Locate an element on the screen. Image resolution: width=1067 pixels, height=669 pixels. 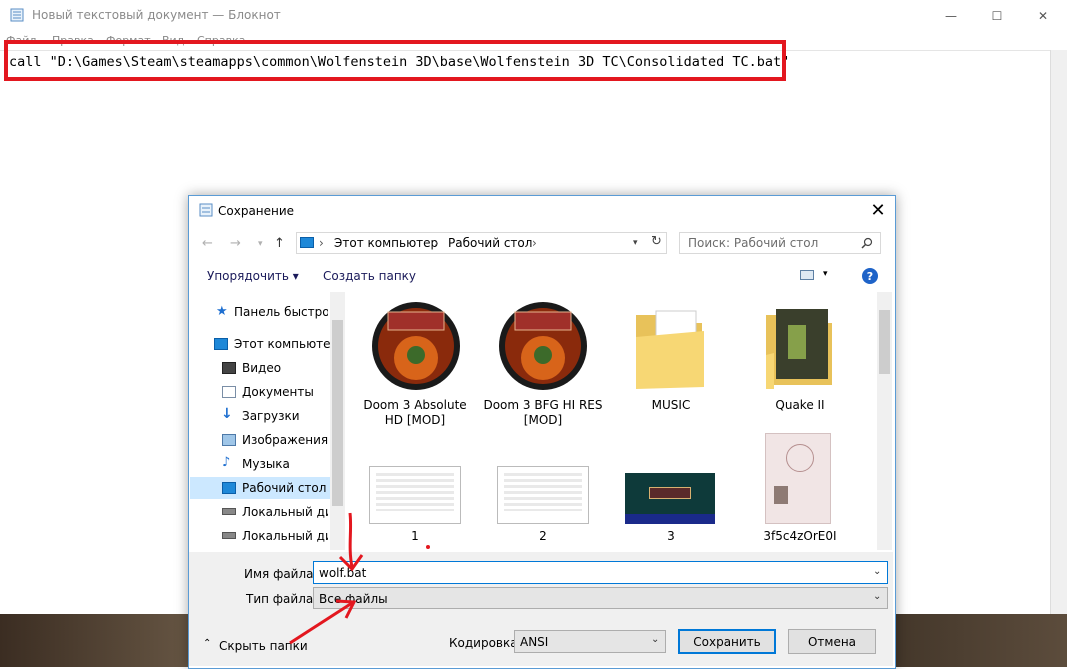
save-button: Сохранить is located at coordinates (727, 641).